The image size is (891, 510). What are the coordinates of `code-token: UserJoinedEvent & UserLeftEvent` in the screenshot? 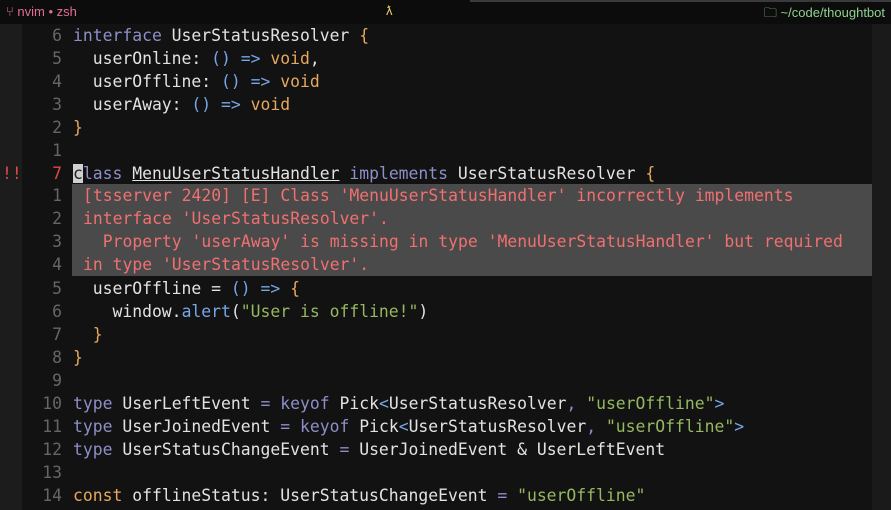 It's located at (507, 449).